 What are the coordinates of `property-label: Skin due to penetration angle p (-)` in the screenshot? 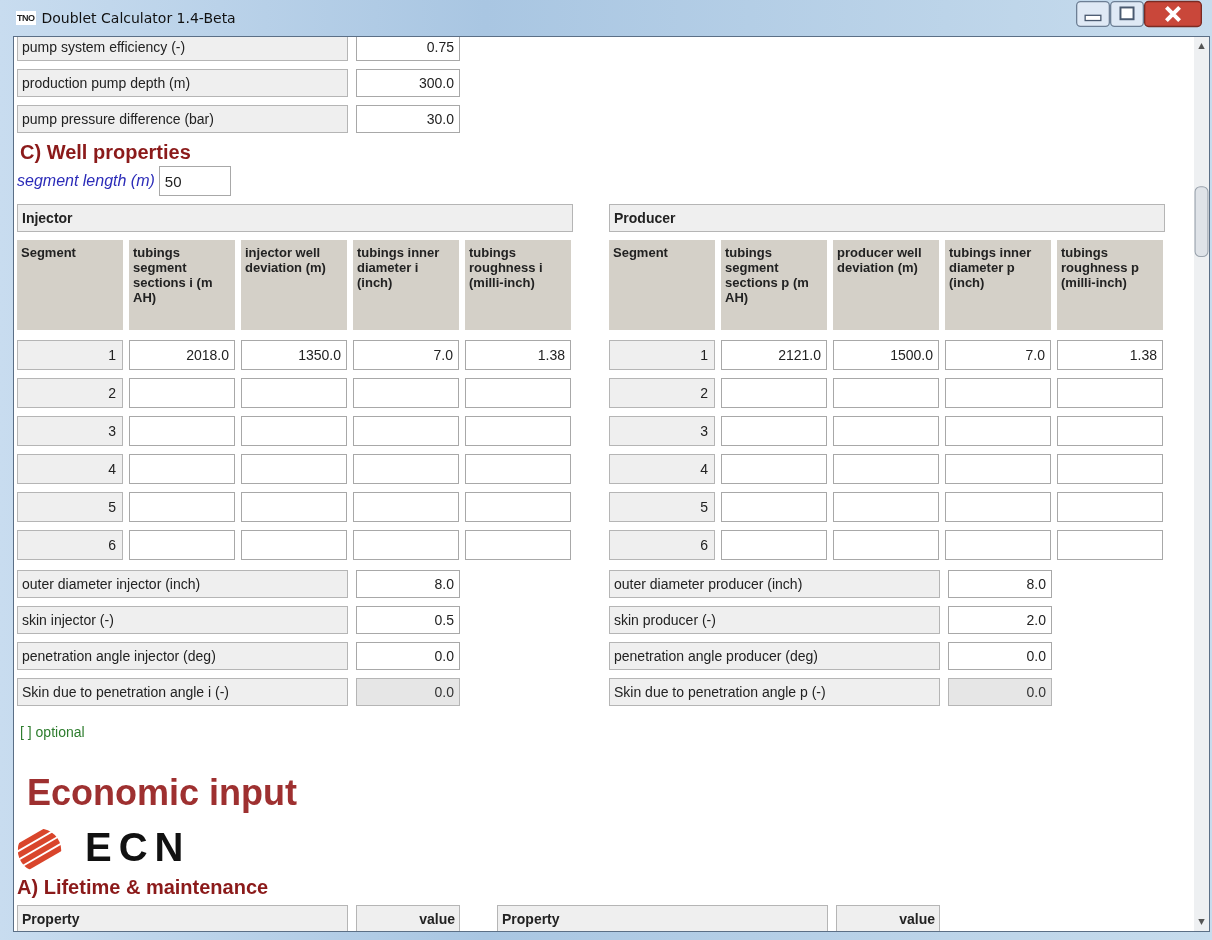 It's located at (774, 692).